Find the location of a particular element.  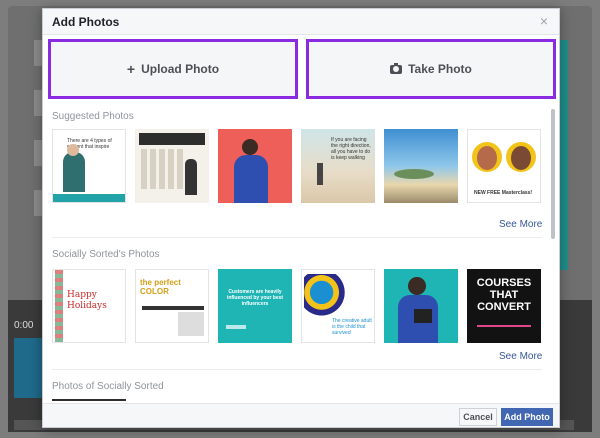

dialog-footer: Cancel Add Photo is located at coordinates (301, 415).